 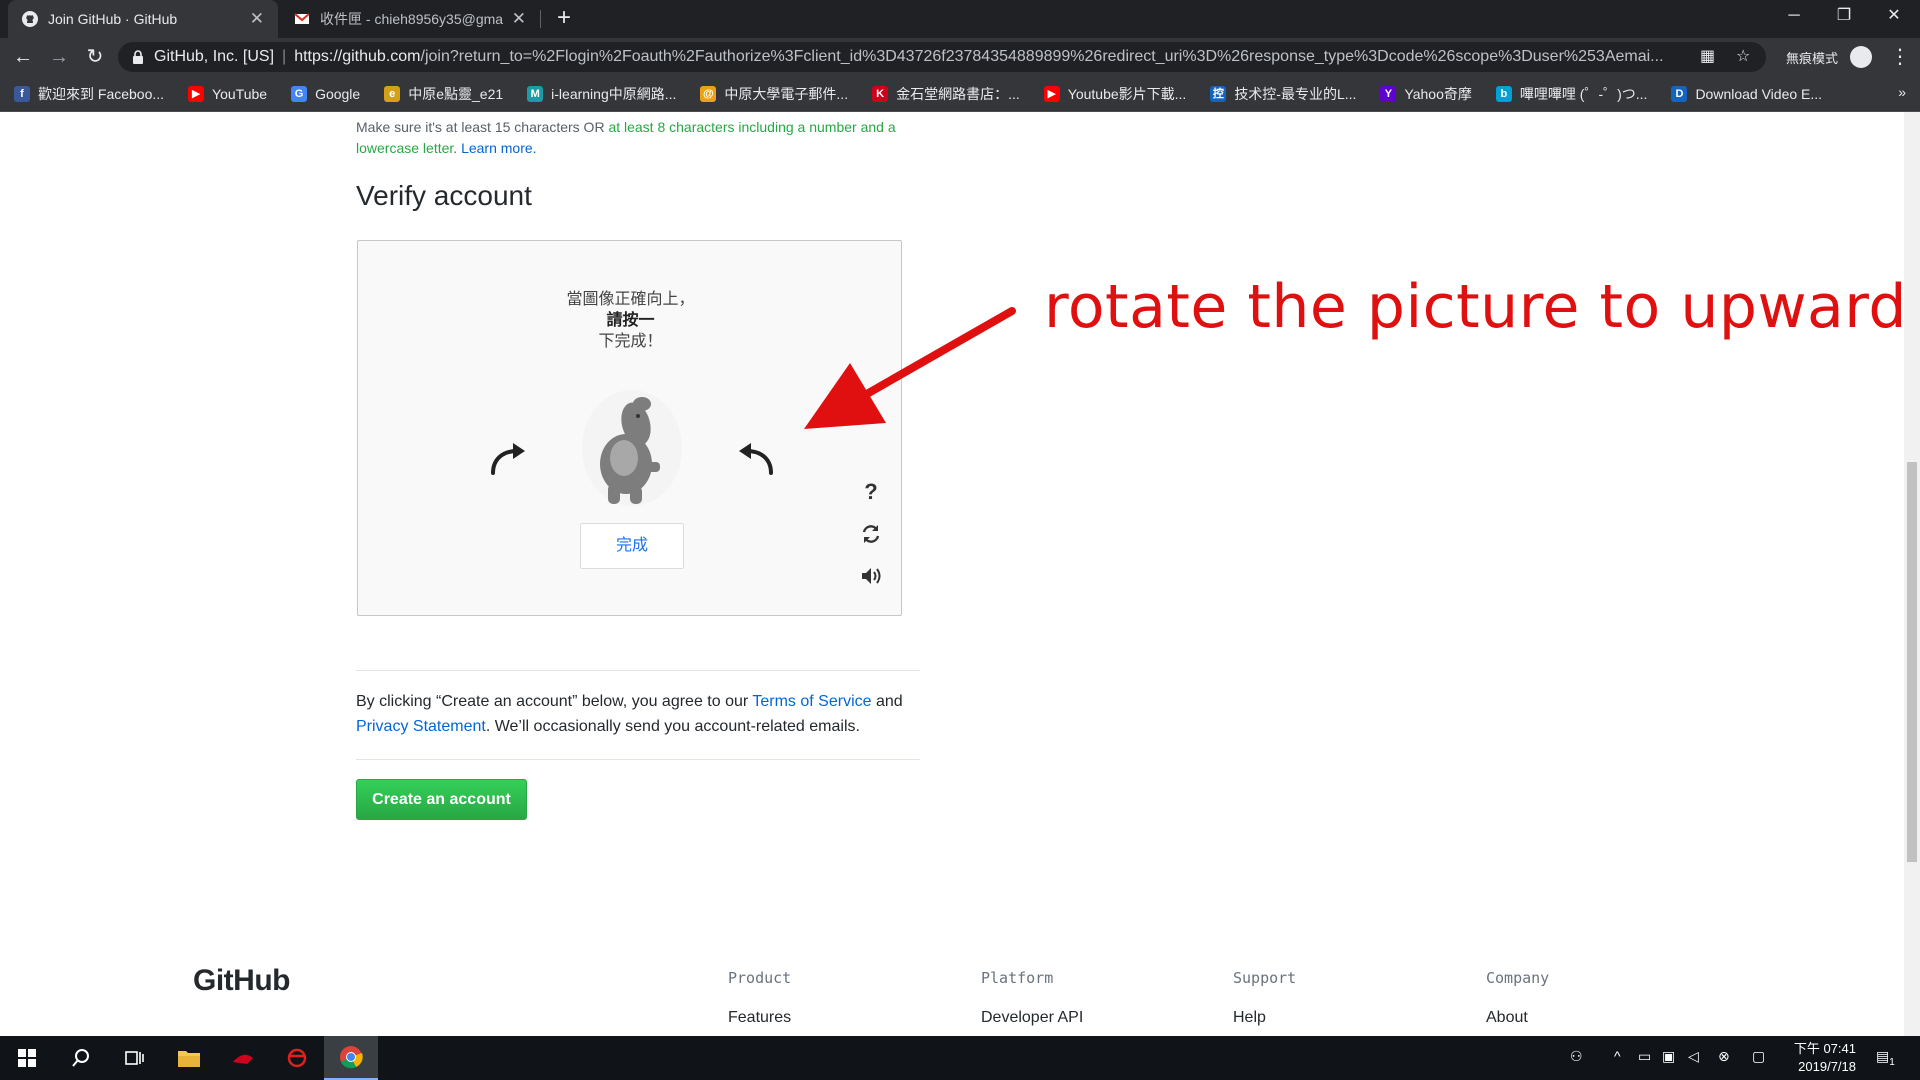 I want to click on captcha-done-button: 完成, so click(x=632, y=546).